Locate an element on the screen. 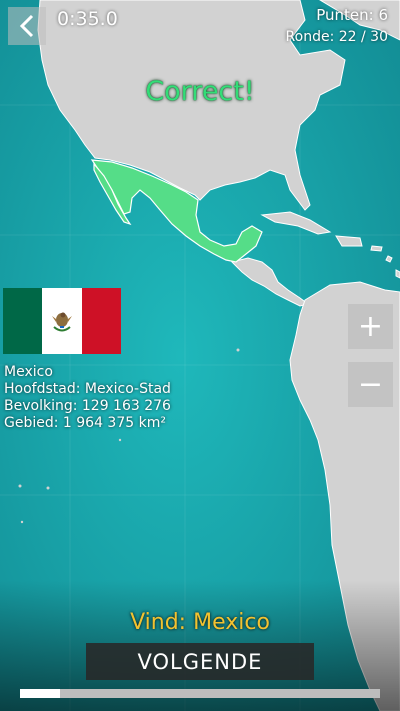  next-button: VOLGENDE is located at coordinates (200, 661).